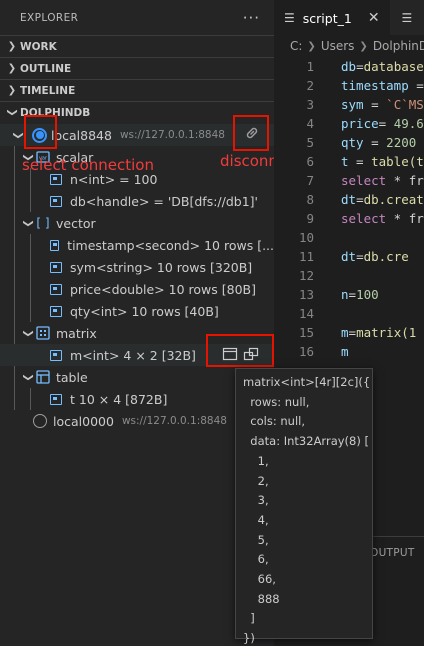 The height and width of the screenshot is (646, 424). Describe the element at coordinates (137, 17) in the screenshot. I see `explorer-header: EXPLORER ···` at that location.